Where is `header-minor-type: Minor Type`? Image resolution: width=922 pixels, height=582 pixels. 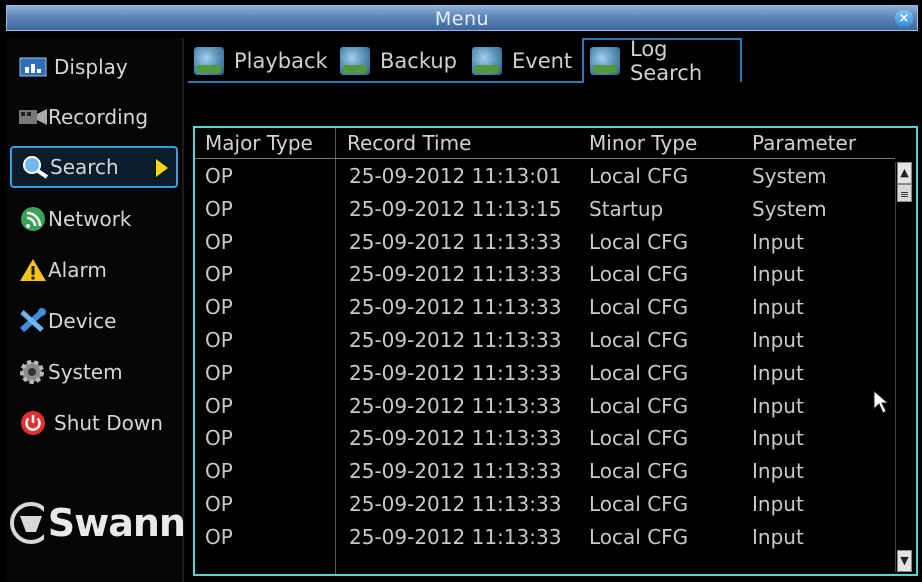 header-minor-type: Minor Type is located at coordinates (643, 143).